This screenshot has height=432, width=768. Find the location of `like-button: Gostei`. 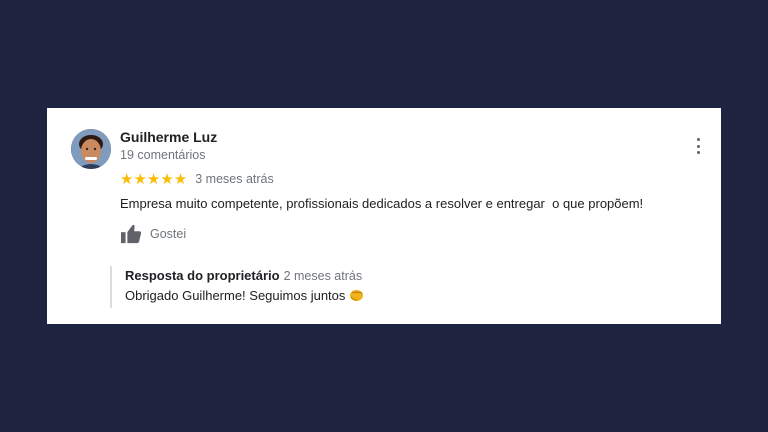

like-button: Gostei is located at coordinates (153, 234).